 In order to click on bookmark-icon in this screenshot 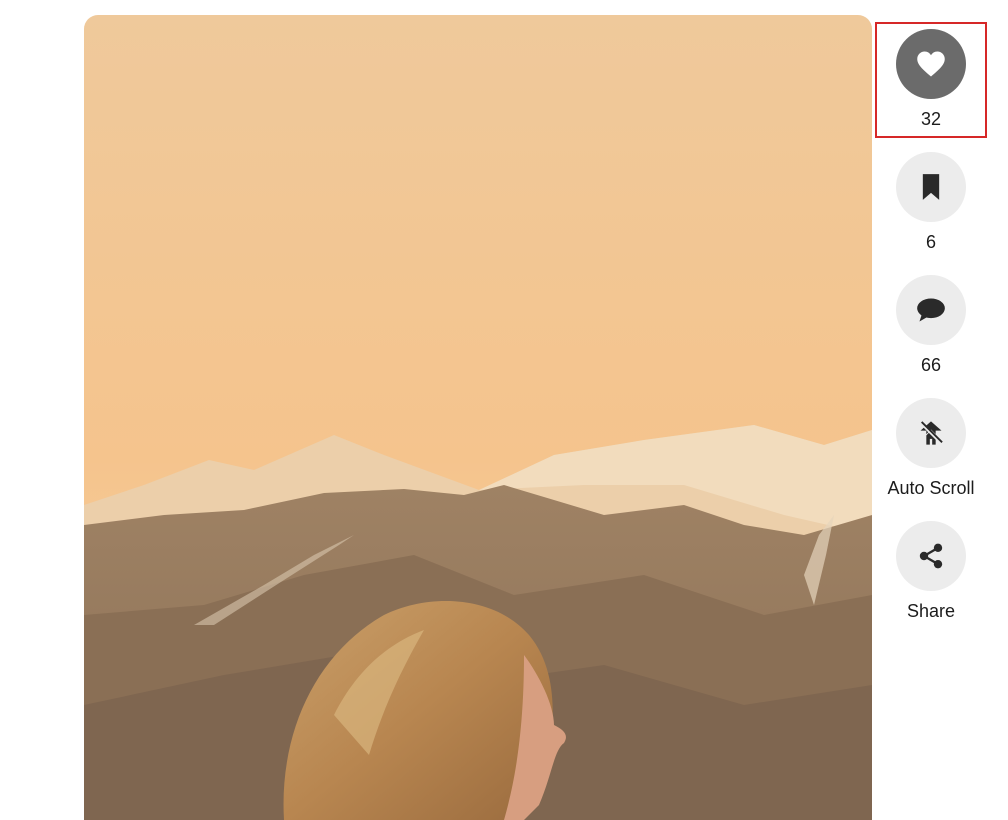, I will do `click(931, 187)`.